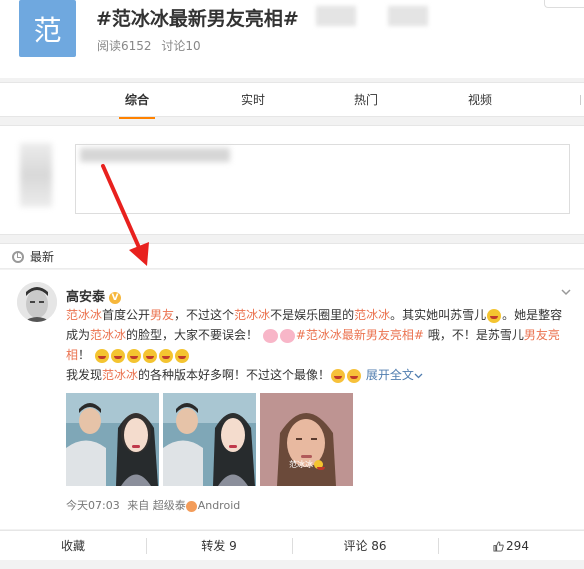  Describe the element at coordinates (162, 315) in the screenshot. I see `keyword: 男友` at that location.